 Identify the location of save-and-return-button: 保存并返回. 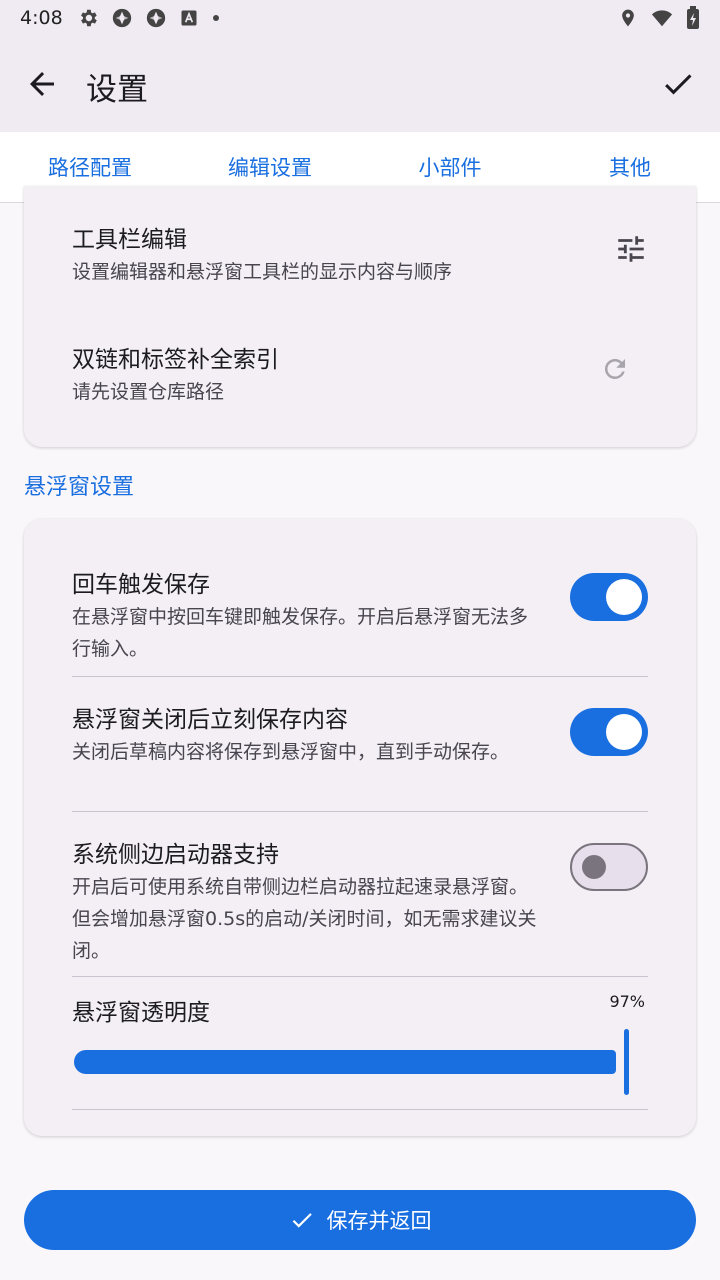
(360, 1220).